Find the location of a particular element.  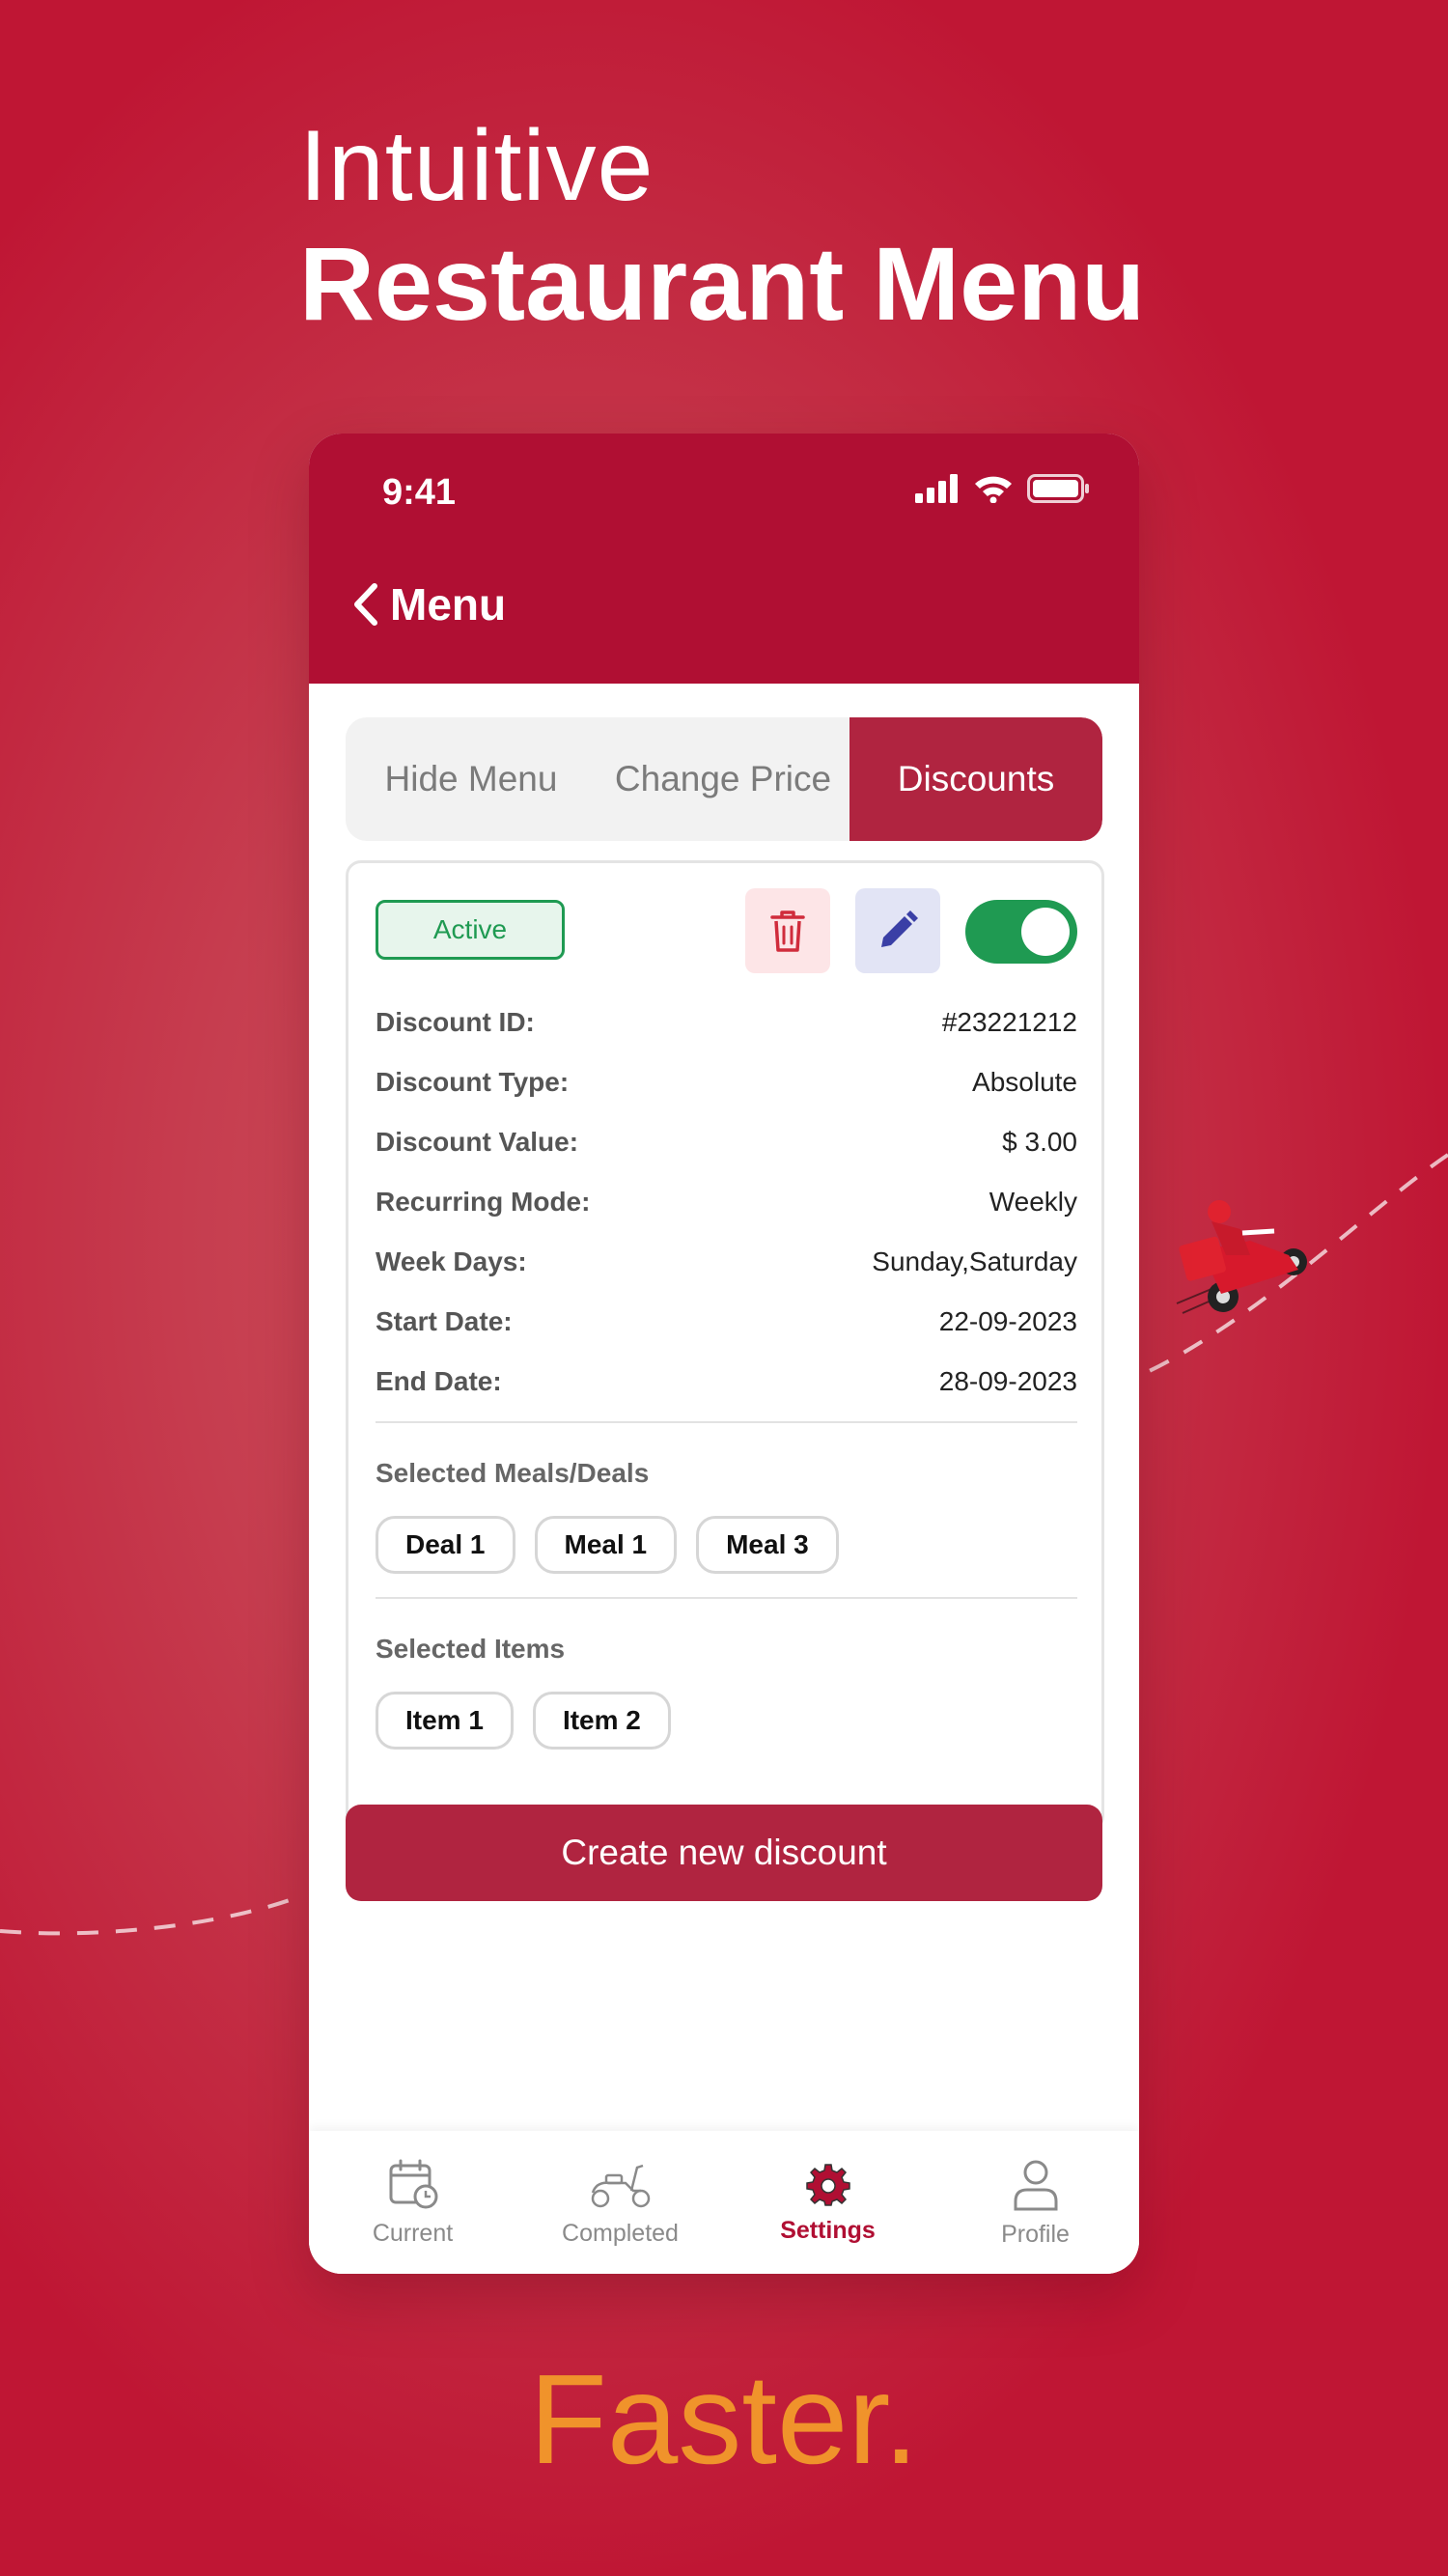

back-button: Menu is located at coordinates (429, 604).